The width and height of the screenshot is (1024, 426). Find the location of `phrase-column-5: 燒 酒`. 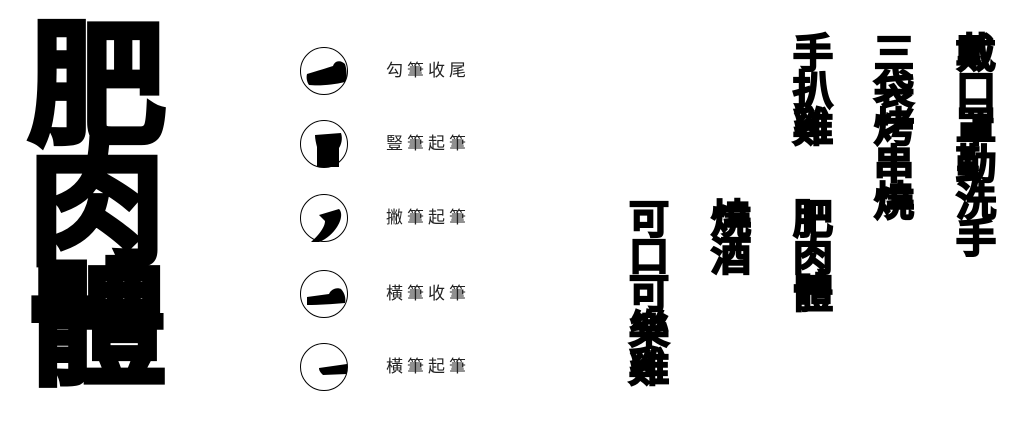

phrase-column-5: 燒 酒 is located at coordinates (731, 239).